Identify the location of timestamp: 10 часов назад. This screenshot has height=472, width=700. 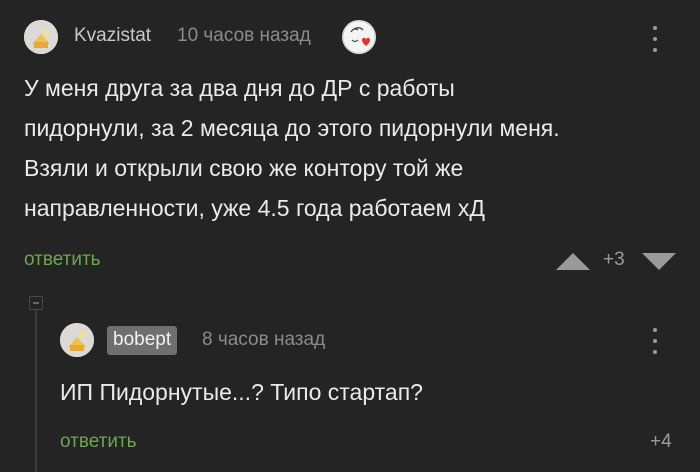
(244, 35).